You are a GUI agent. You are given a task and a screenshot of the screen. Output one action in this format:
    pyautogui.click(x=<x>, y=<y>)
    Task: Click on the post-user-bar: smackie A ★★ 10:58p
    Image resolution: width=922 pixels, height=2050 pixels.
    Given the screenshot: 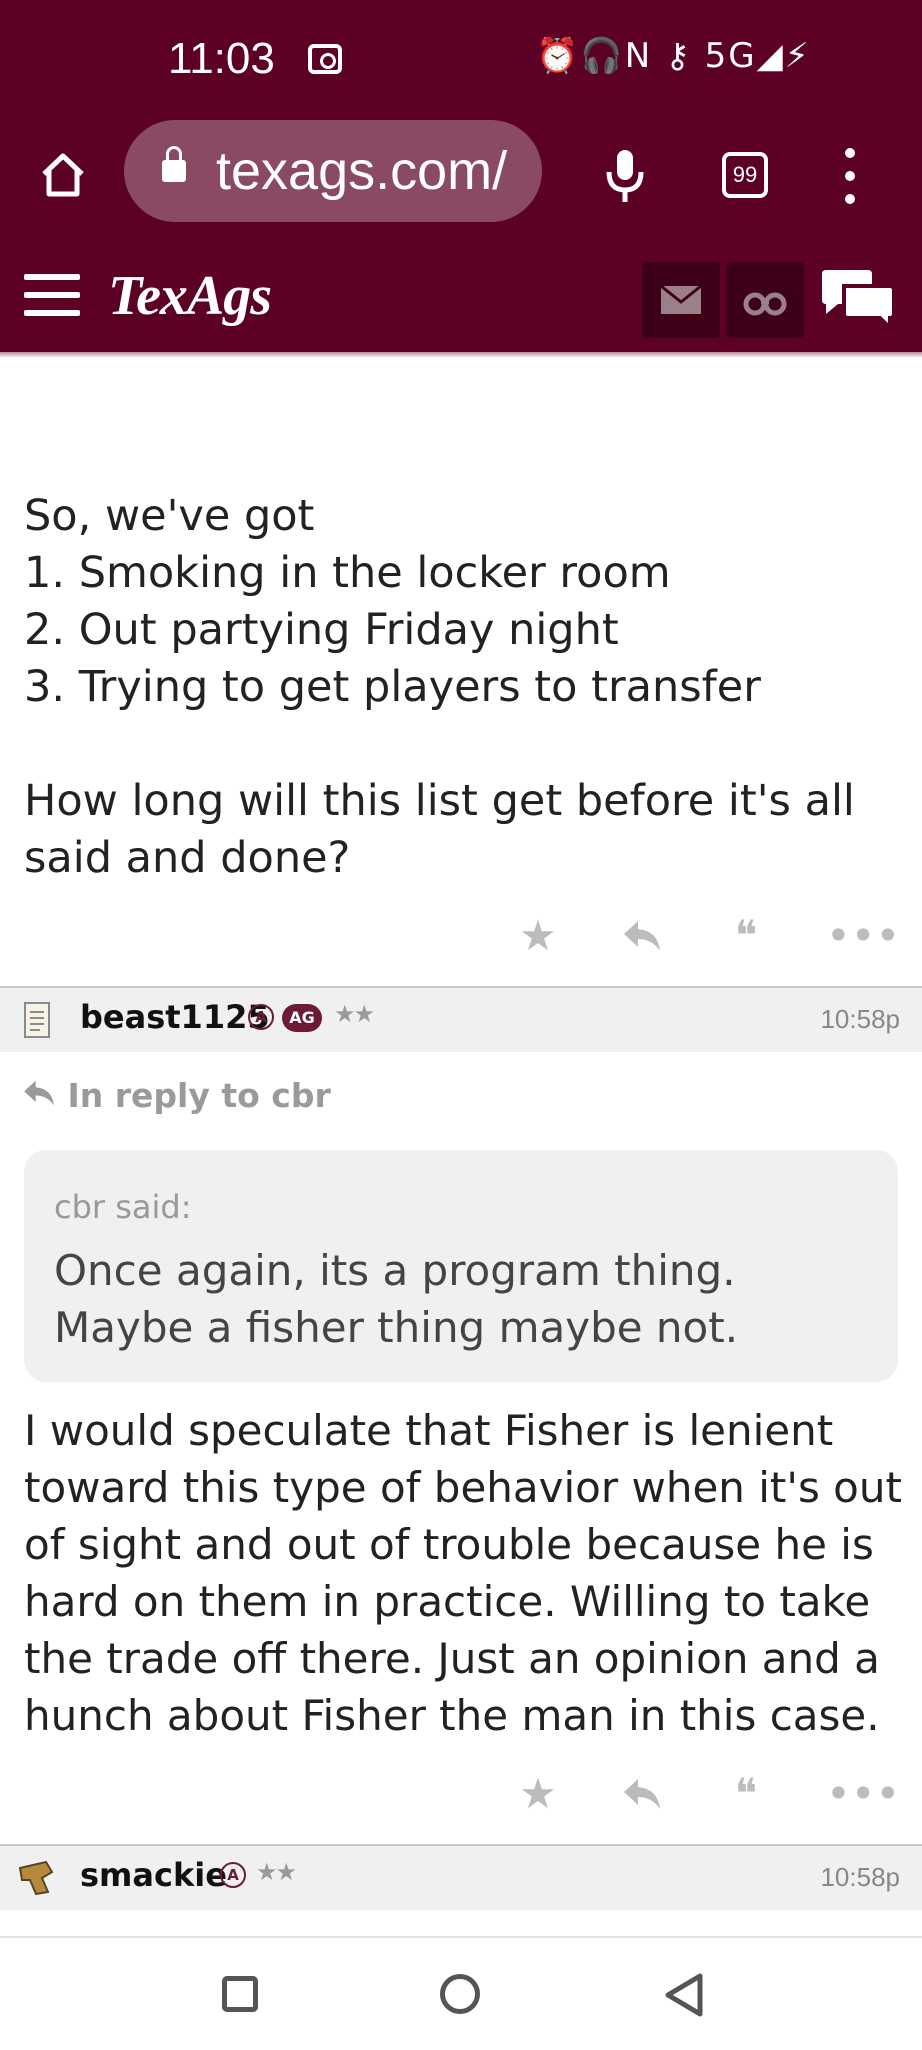 What is the action you would take?
    pyautogui.click(x=461, y=1878)
    